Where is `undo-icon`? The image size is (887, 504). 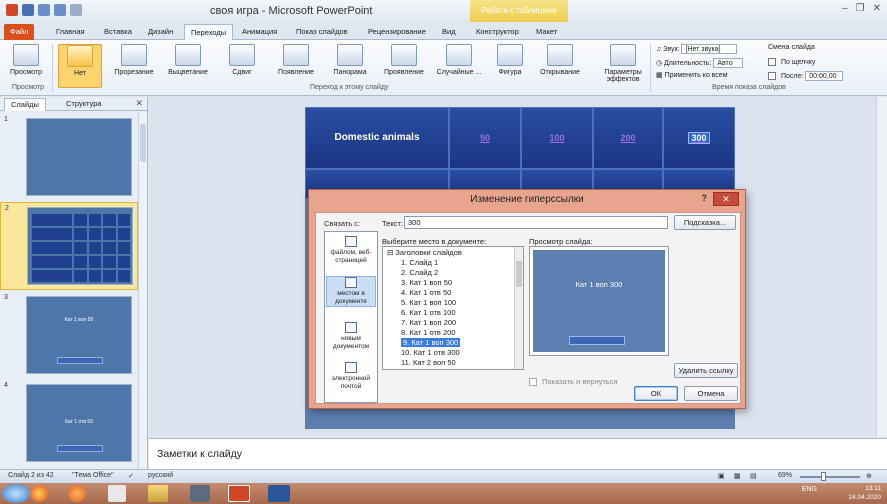 undo-icon is located at coordinates (44, 10).